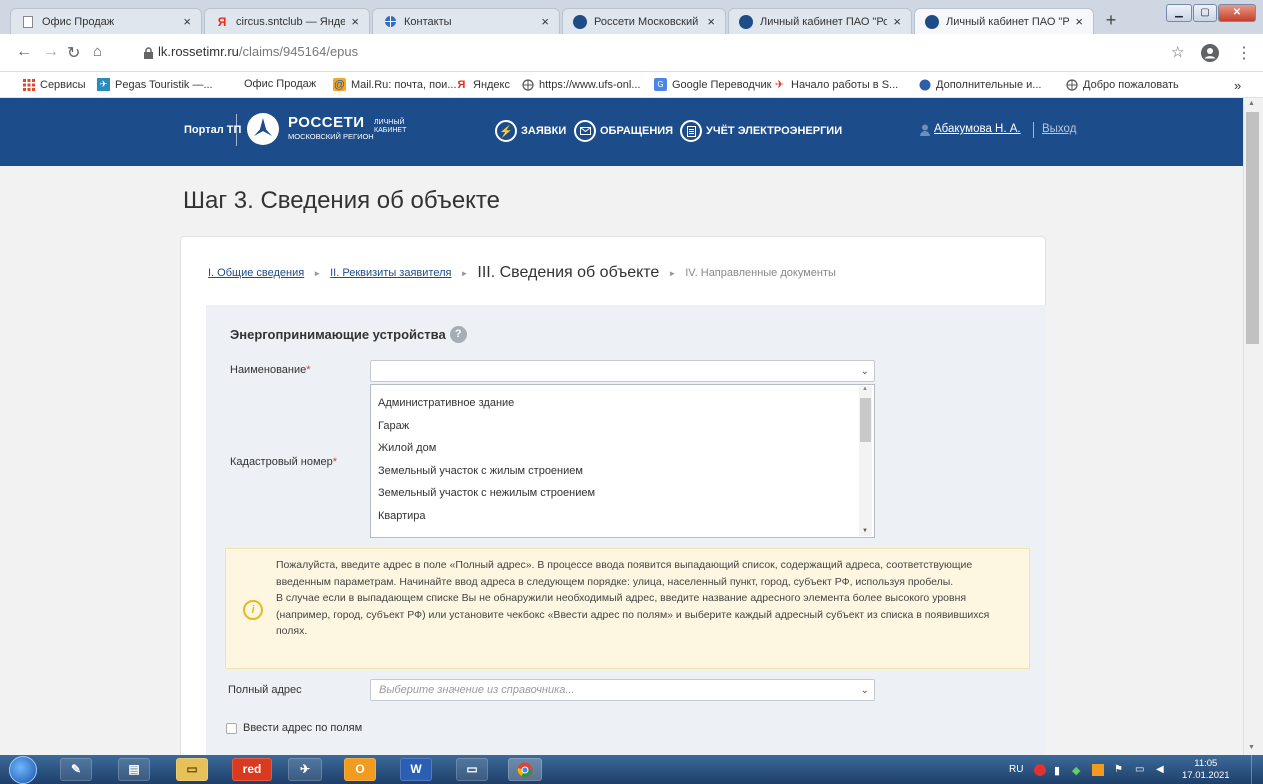  Describe the element at coordinates (302, 728) in the screenshot. I see `address-by-fields-label: Ввести адрес по полям` at that location.